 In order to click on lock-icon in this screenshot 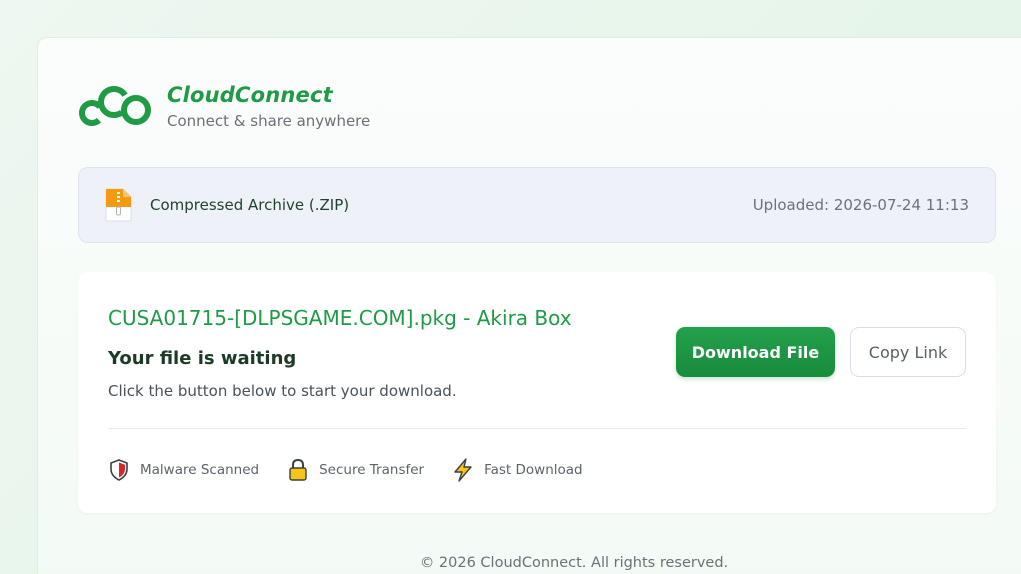, I will do `click(298, 469)`.